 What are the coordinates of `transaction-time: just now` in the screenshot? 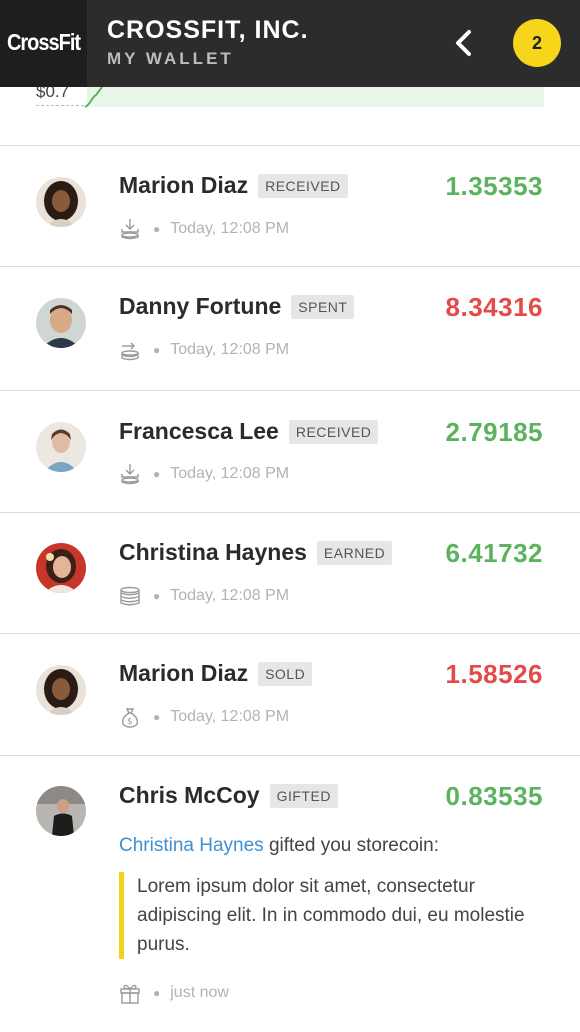 It's located at (199, 992).